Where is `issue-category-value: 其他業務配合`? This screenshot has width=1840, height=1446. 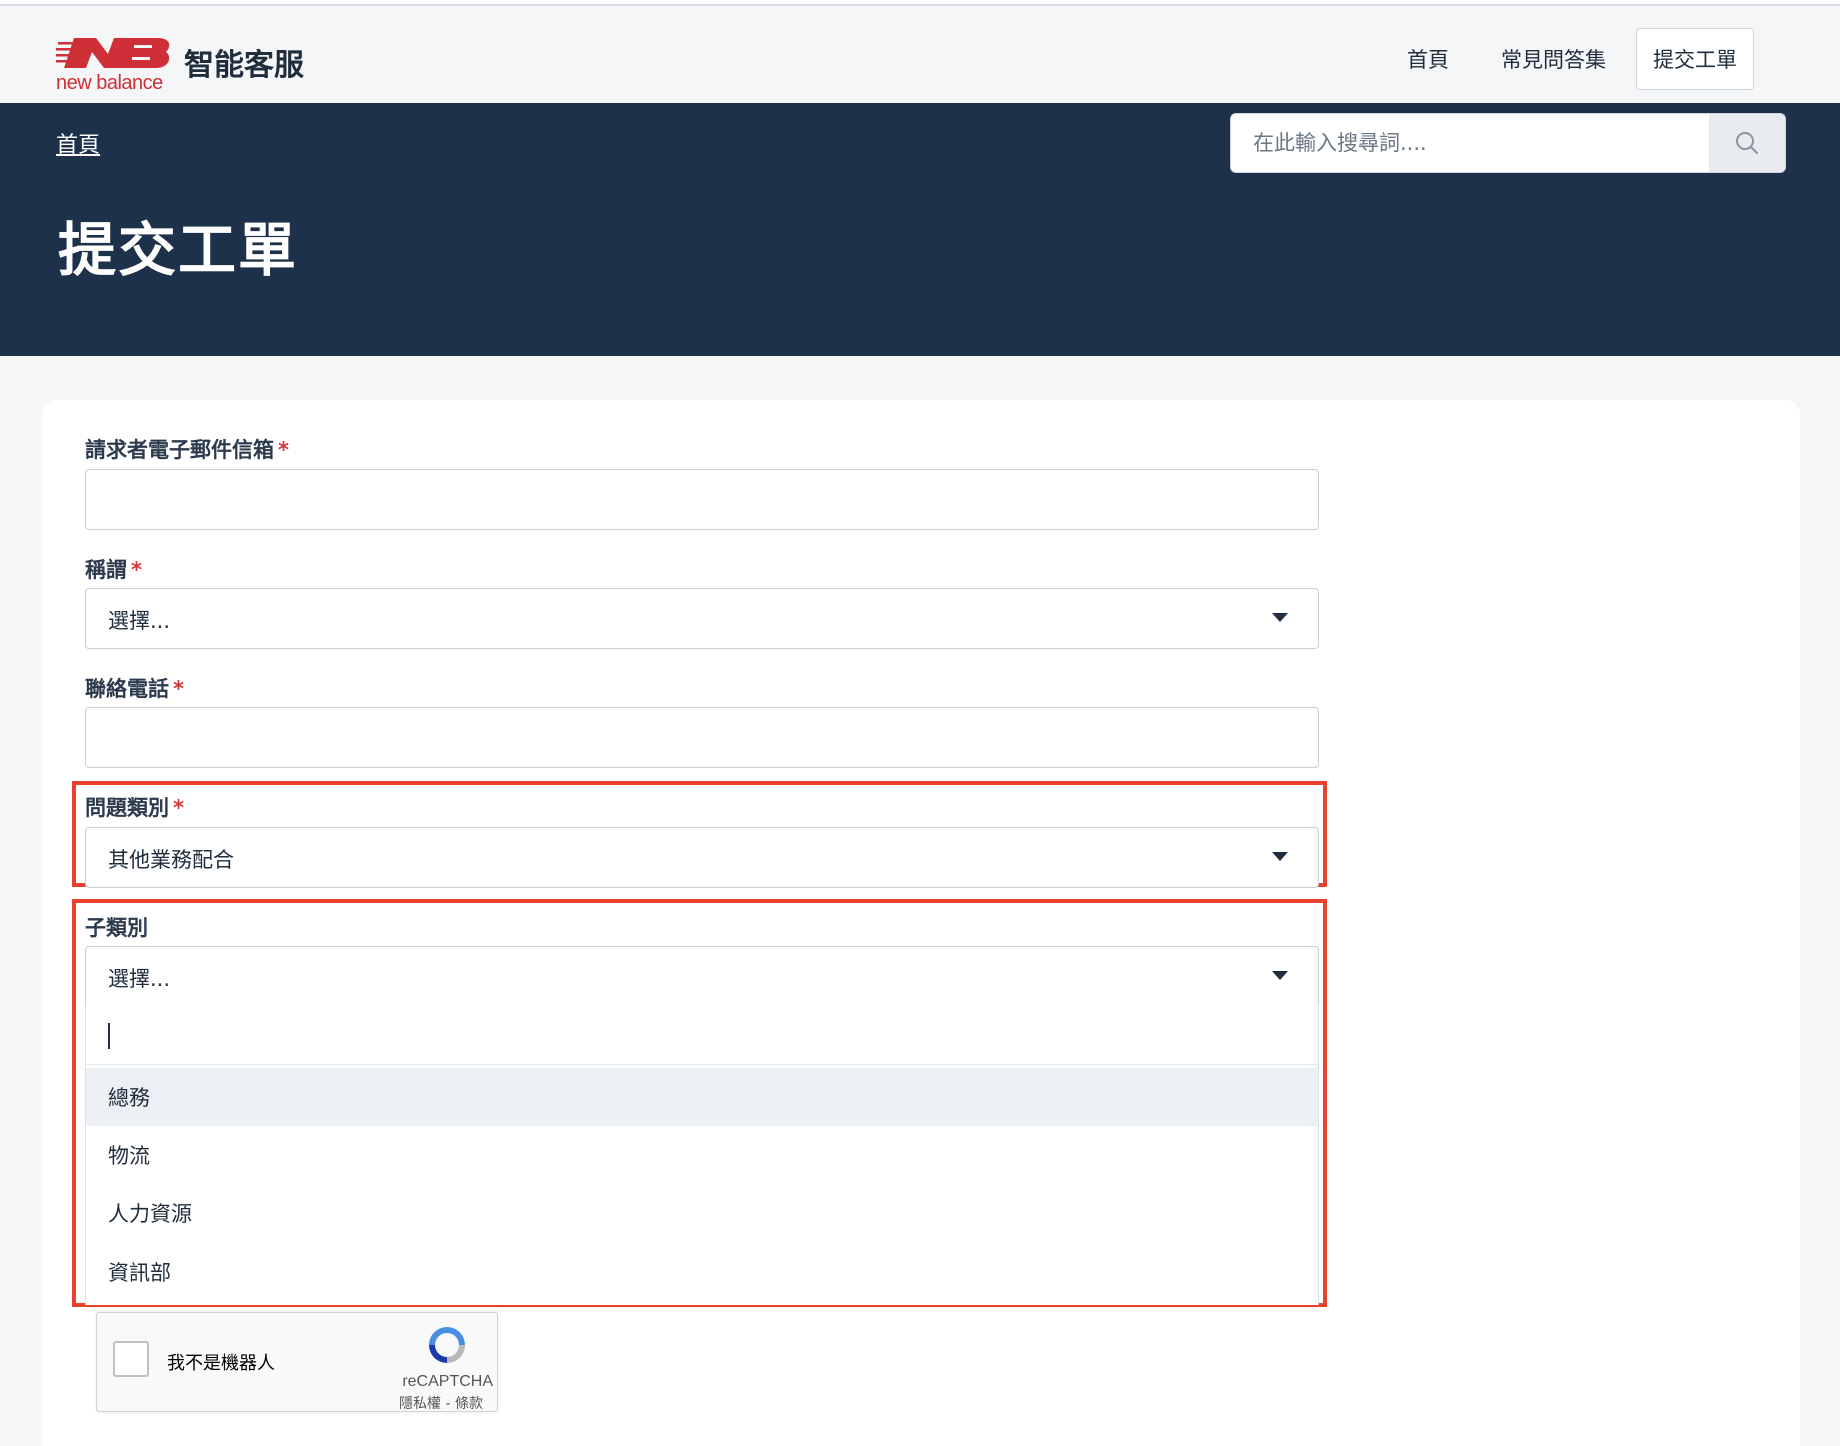
issue-category-value: 其他業務配合 is located at coordinates (171, 860).